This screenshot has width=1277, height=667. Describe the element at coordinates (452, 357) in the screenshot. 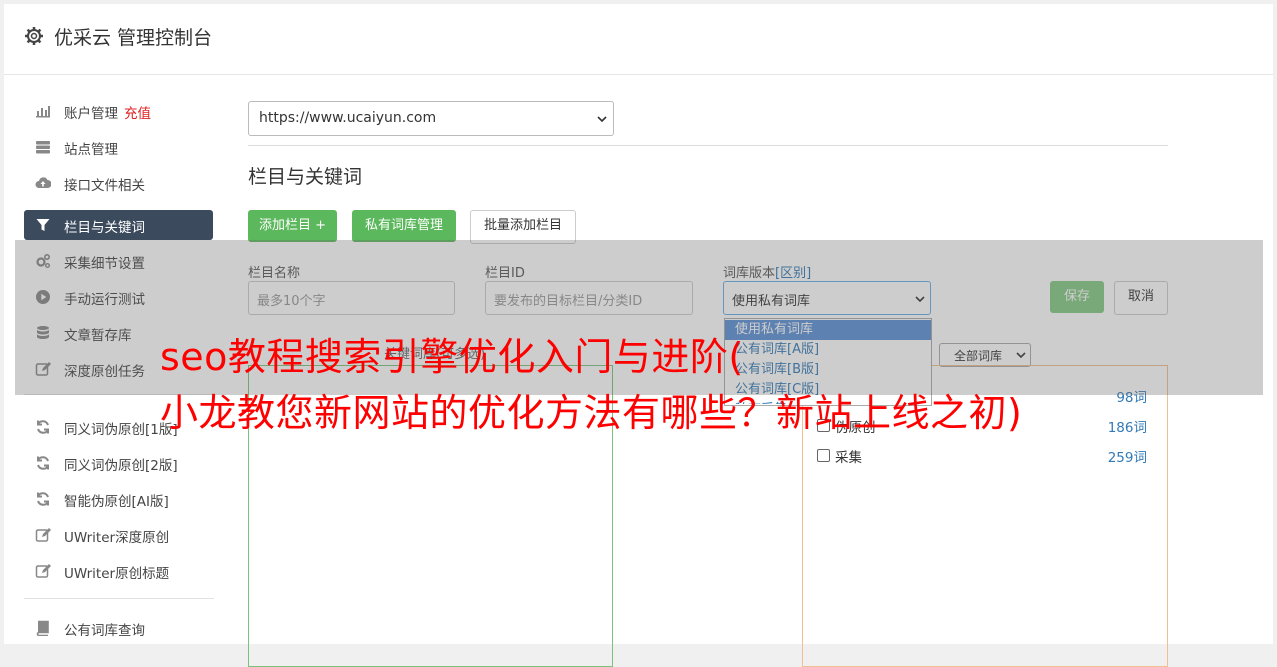

I see `overlay-caption-line1: seo教程搜索引擎优化入门与进阶(` at that location.